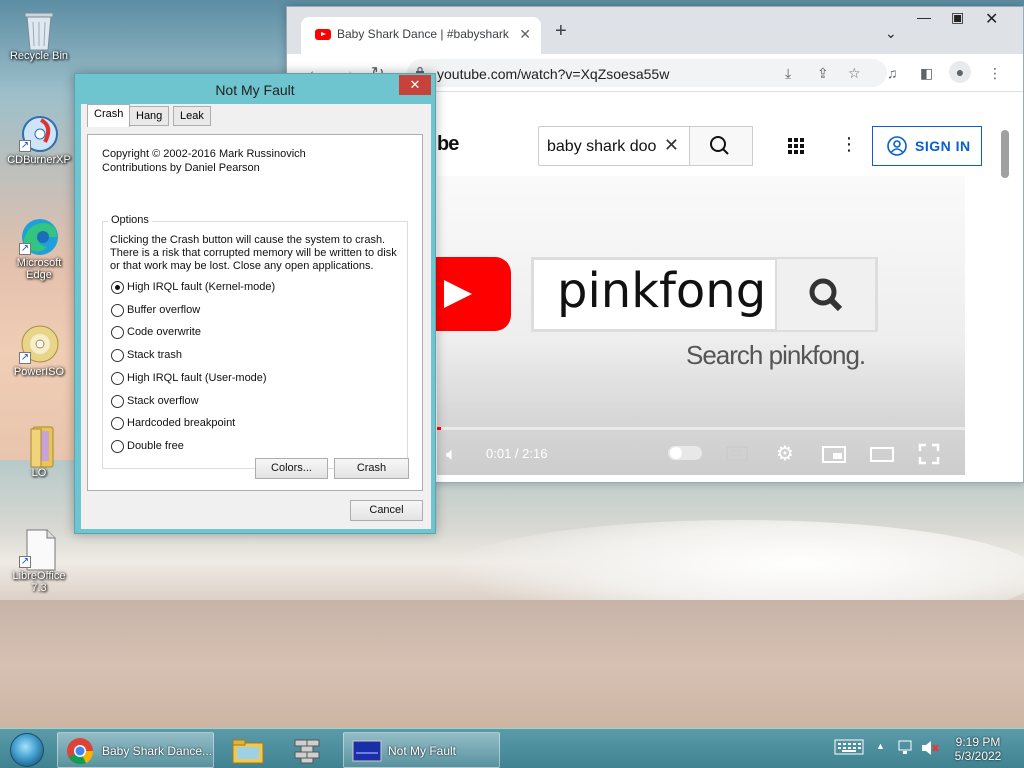 This screenshot has height=768, width=1024. What do you see at coordinates (906, 749) in the screenshot?
I see `network-icon` at bounding box center [906, 749].